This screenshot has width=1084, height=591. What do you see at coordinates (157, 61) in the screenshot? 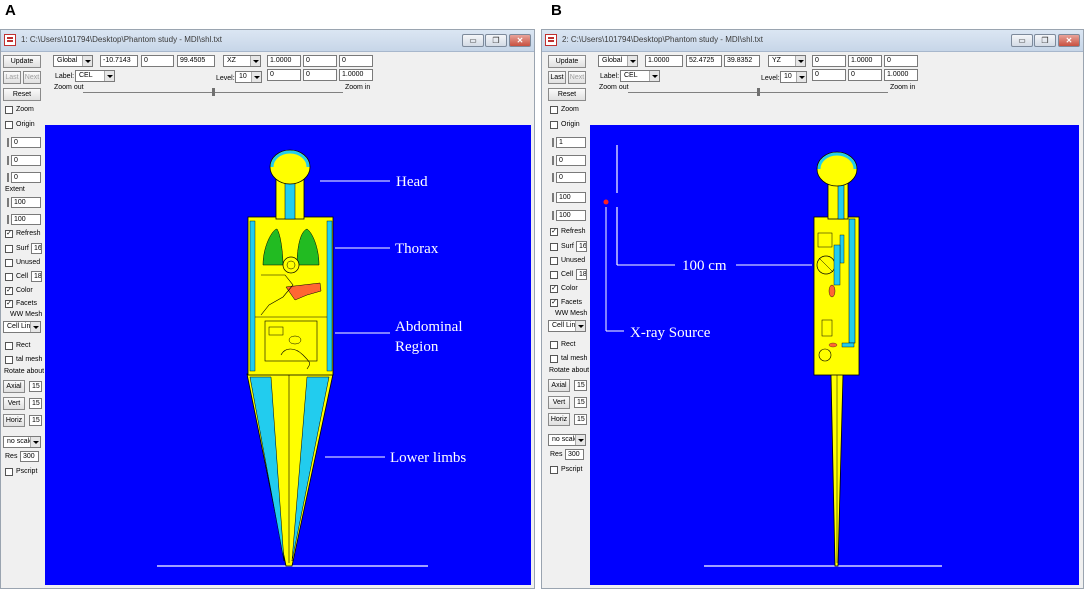
I see `coord-y-field: 0` at bounding box center [157, 61].